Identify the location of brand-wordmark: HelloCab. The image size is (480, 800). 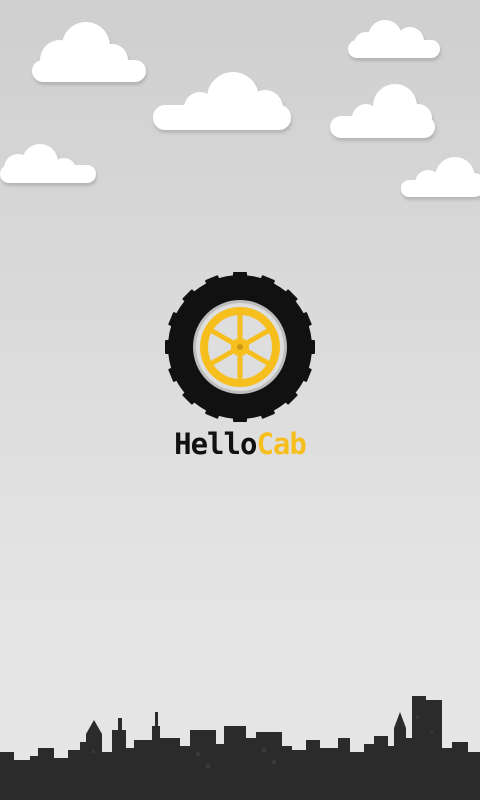
(240, 444).